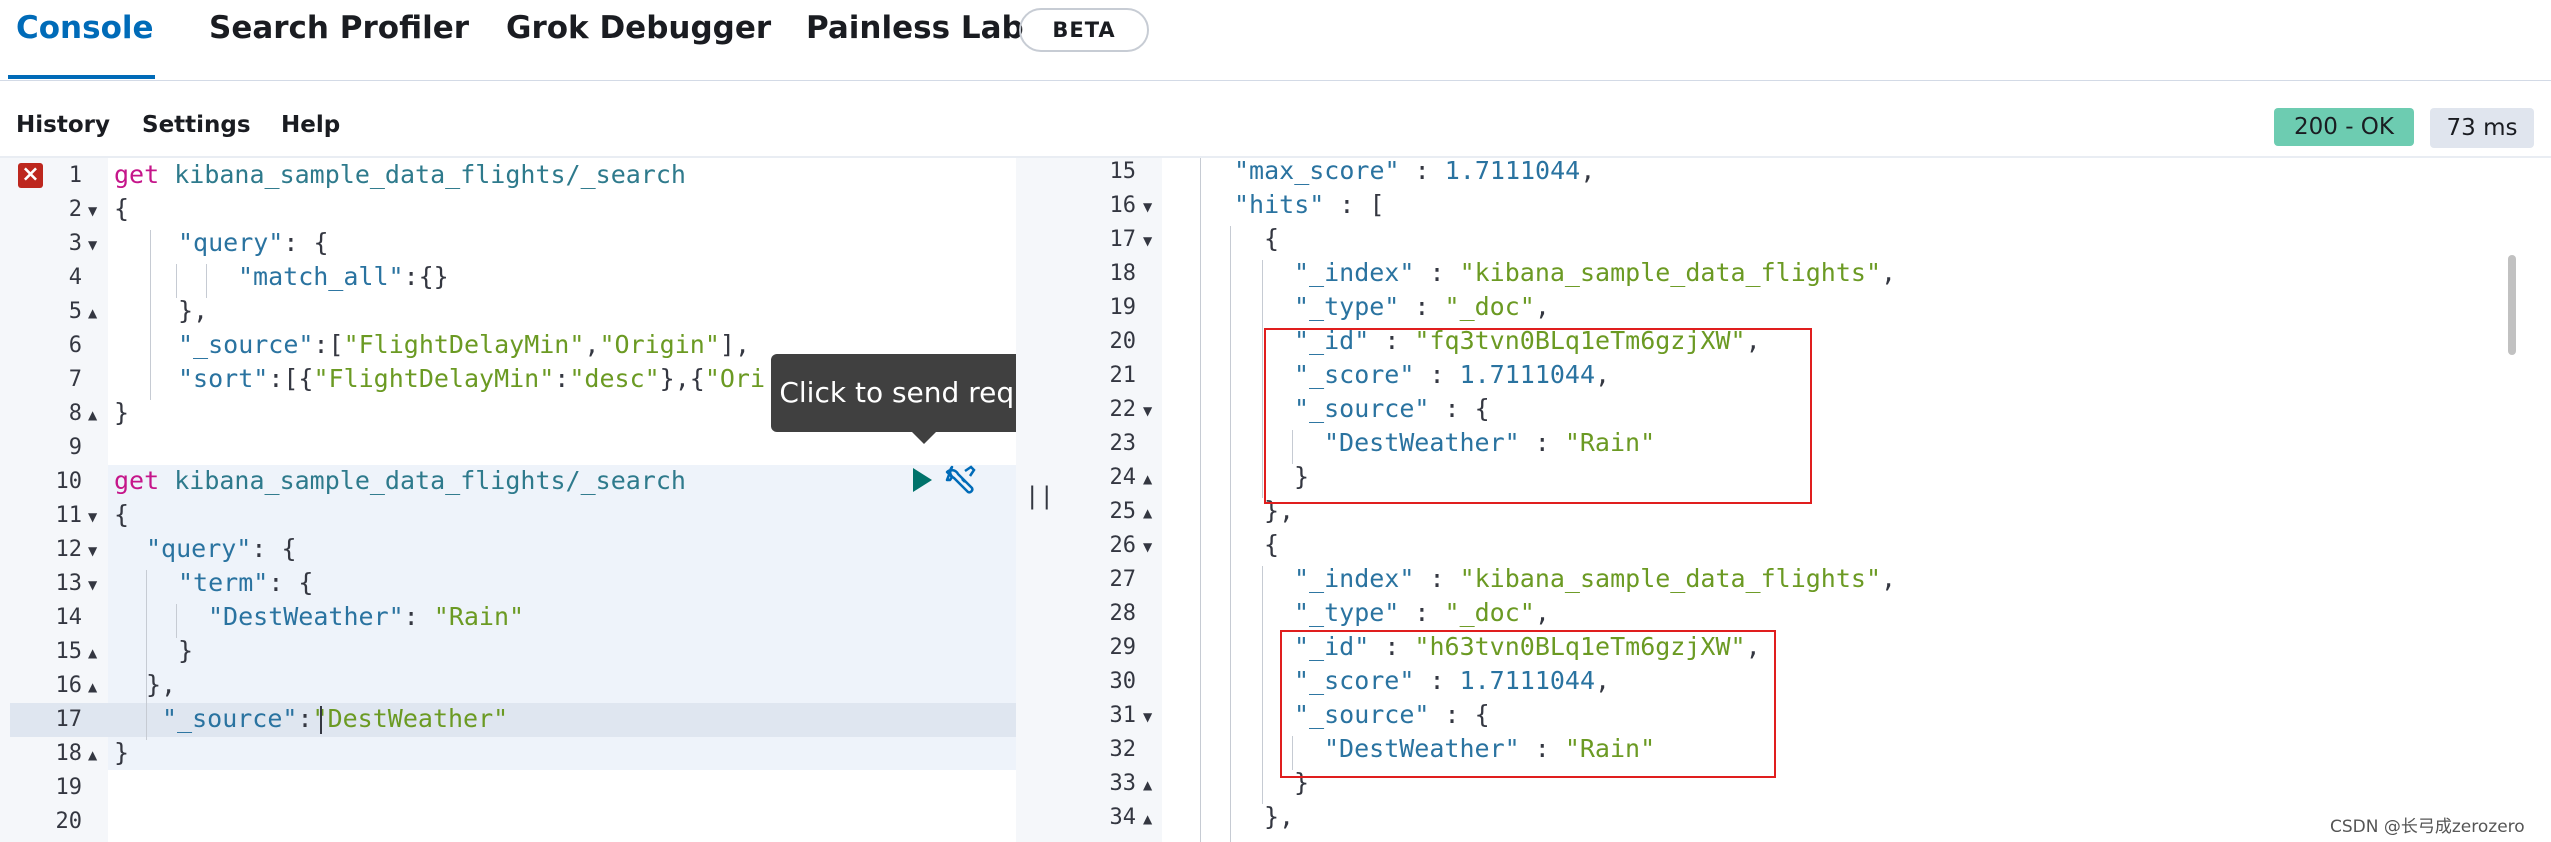 This screenshot has width=2551, height=842. What do you see at coordinates (1528, 704) in the screenshot?
I see `annotation-box-second-hit` at bounding box center [1528, 704].